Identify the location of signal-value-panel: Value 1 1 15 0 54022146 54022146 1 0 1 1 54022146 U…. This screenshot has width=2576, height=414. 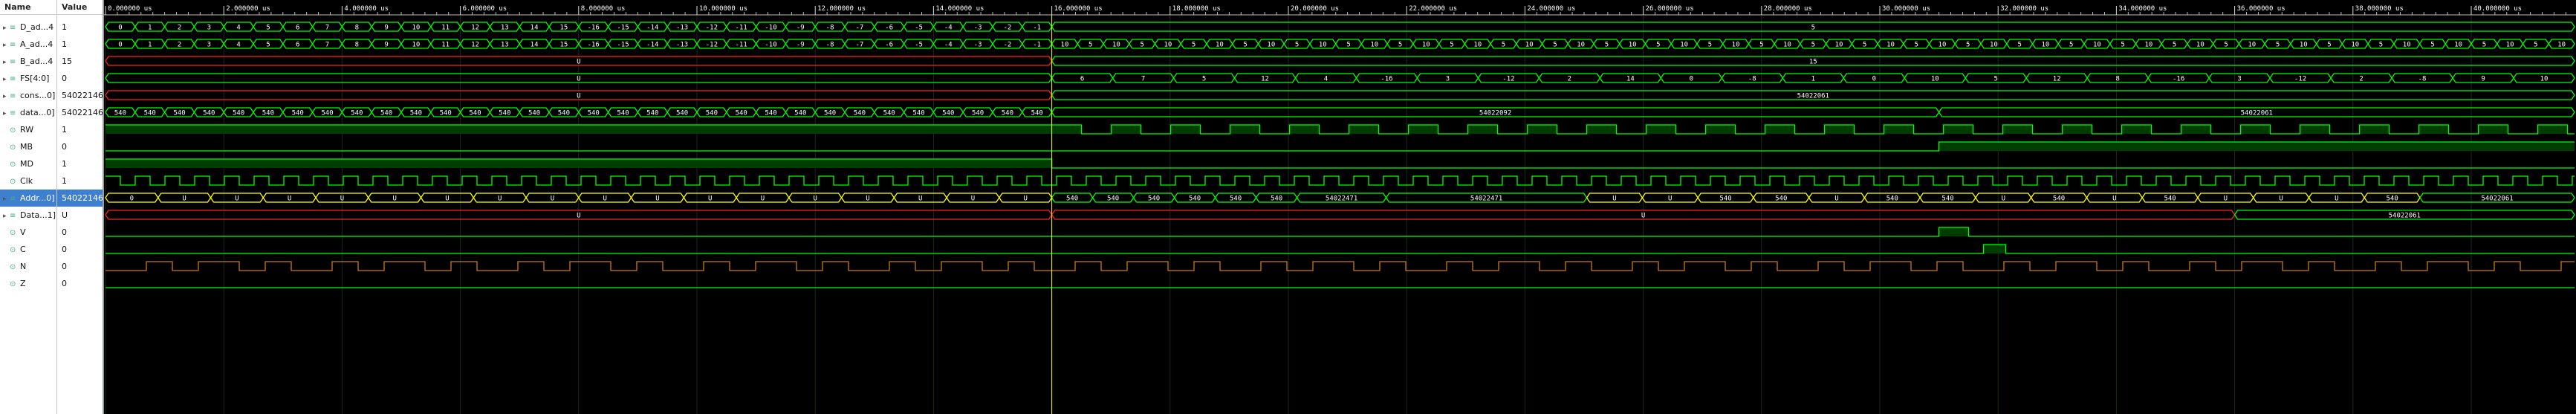
(80, 207).